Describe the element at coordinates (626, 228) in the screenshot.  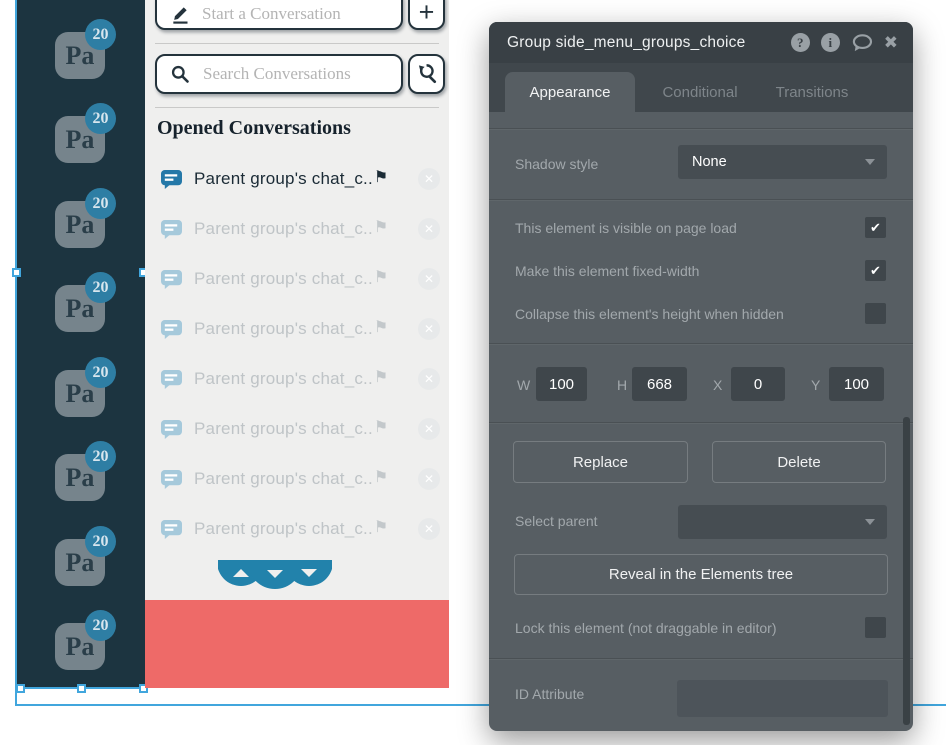
I see `checkbox-label: This element is visible on page load` at that location.